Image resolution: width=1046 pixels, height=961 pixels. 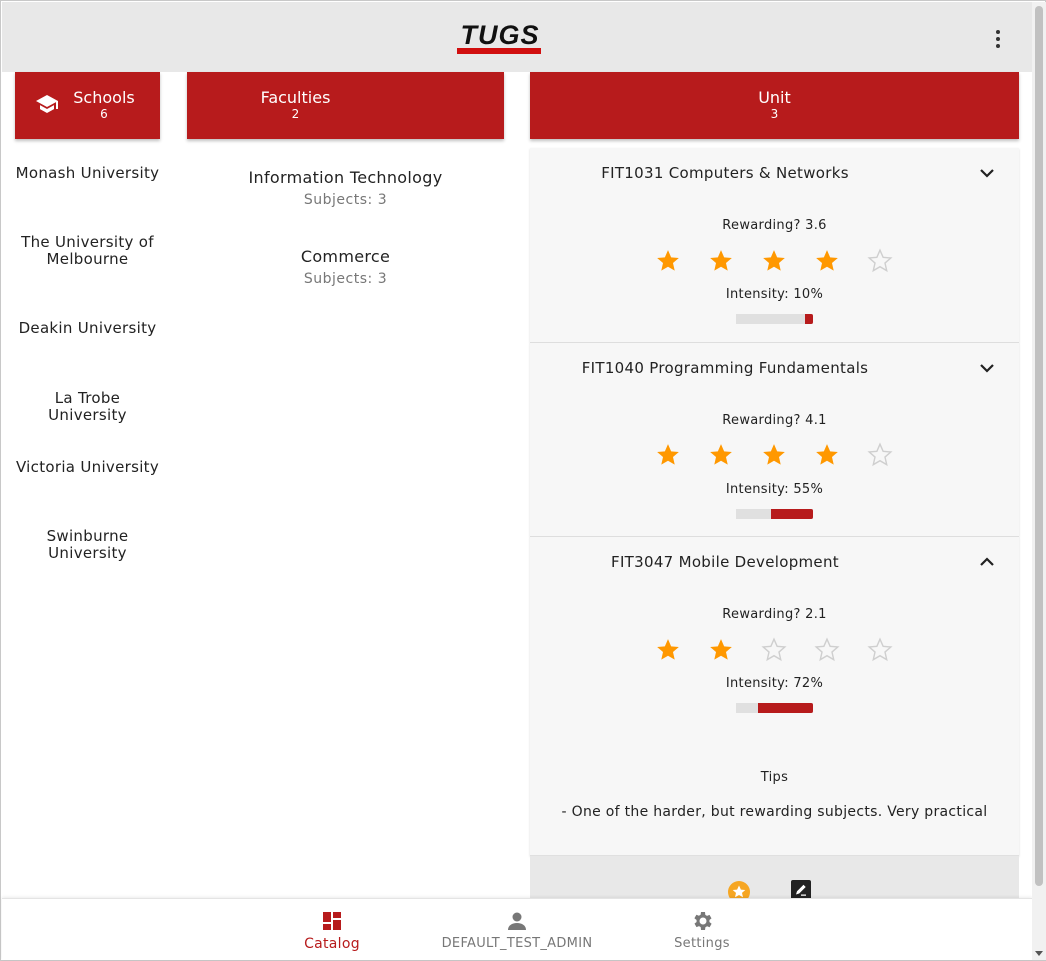 I want to click on person-icon, so click(x=517, y=921).